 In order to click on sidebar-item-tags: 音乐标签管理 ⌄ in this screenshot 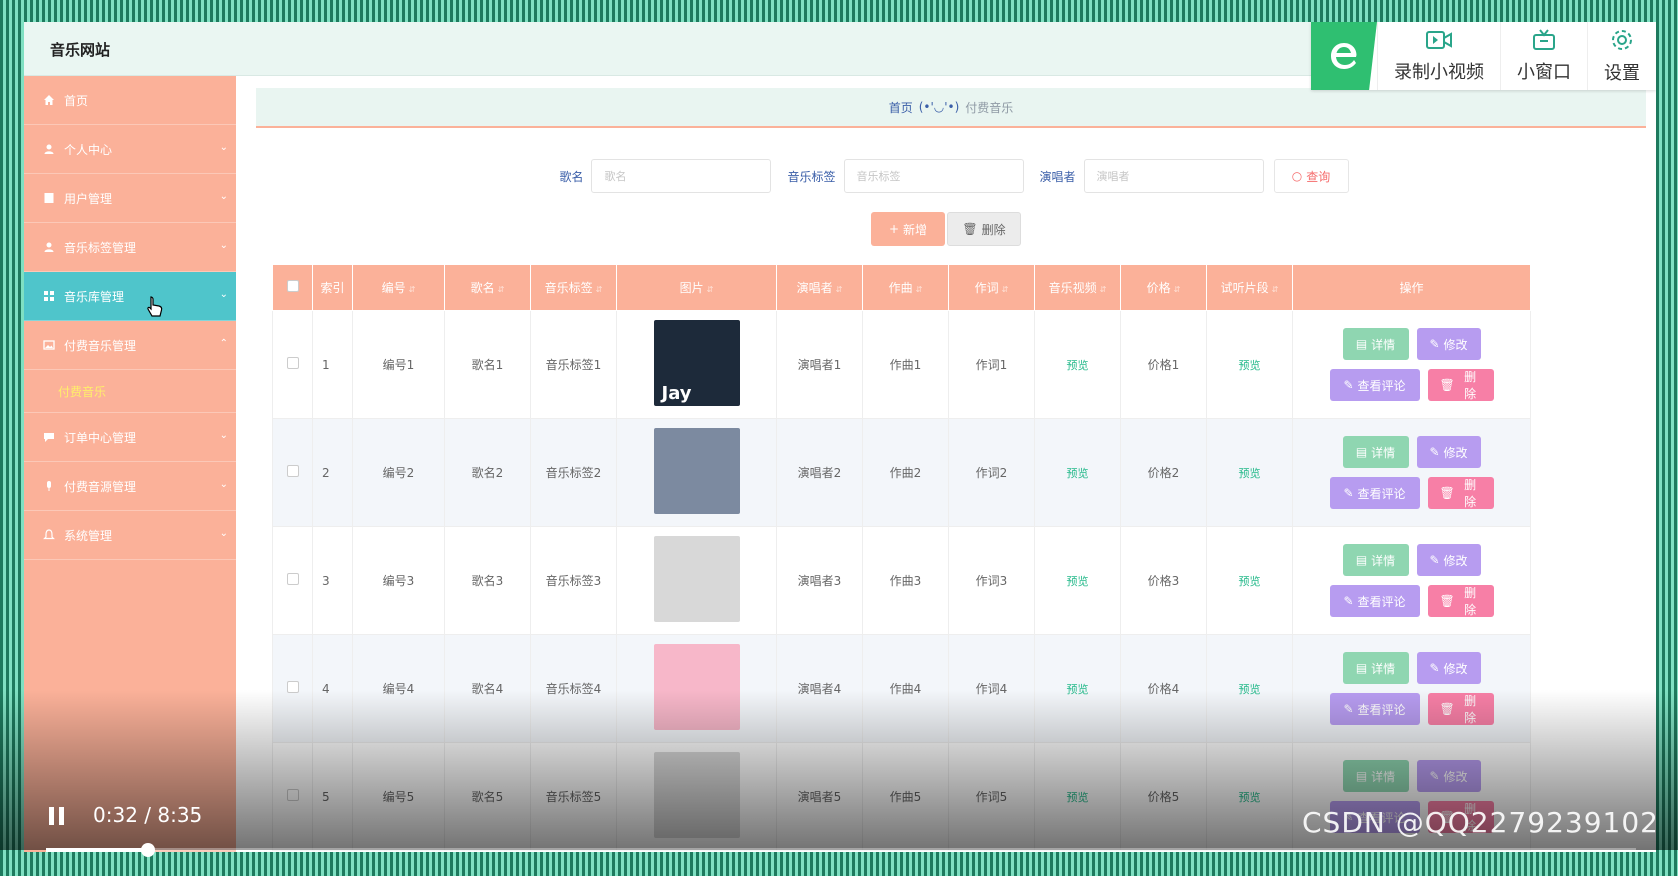, I will do `click(130, 247)`.